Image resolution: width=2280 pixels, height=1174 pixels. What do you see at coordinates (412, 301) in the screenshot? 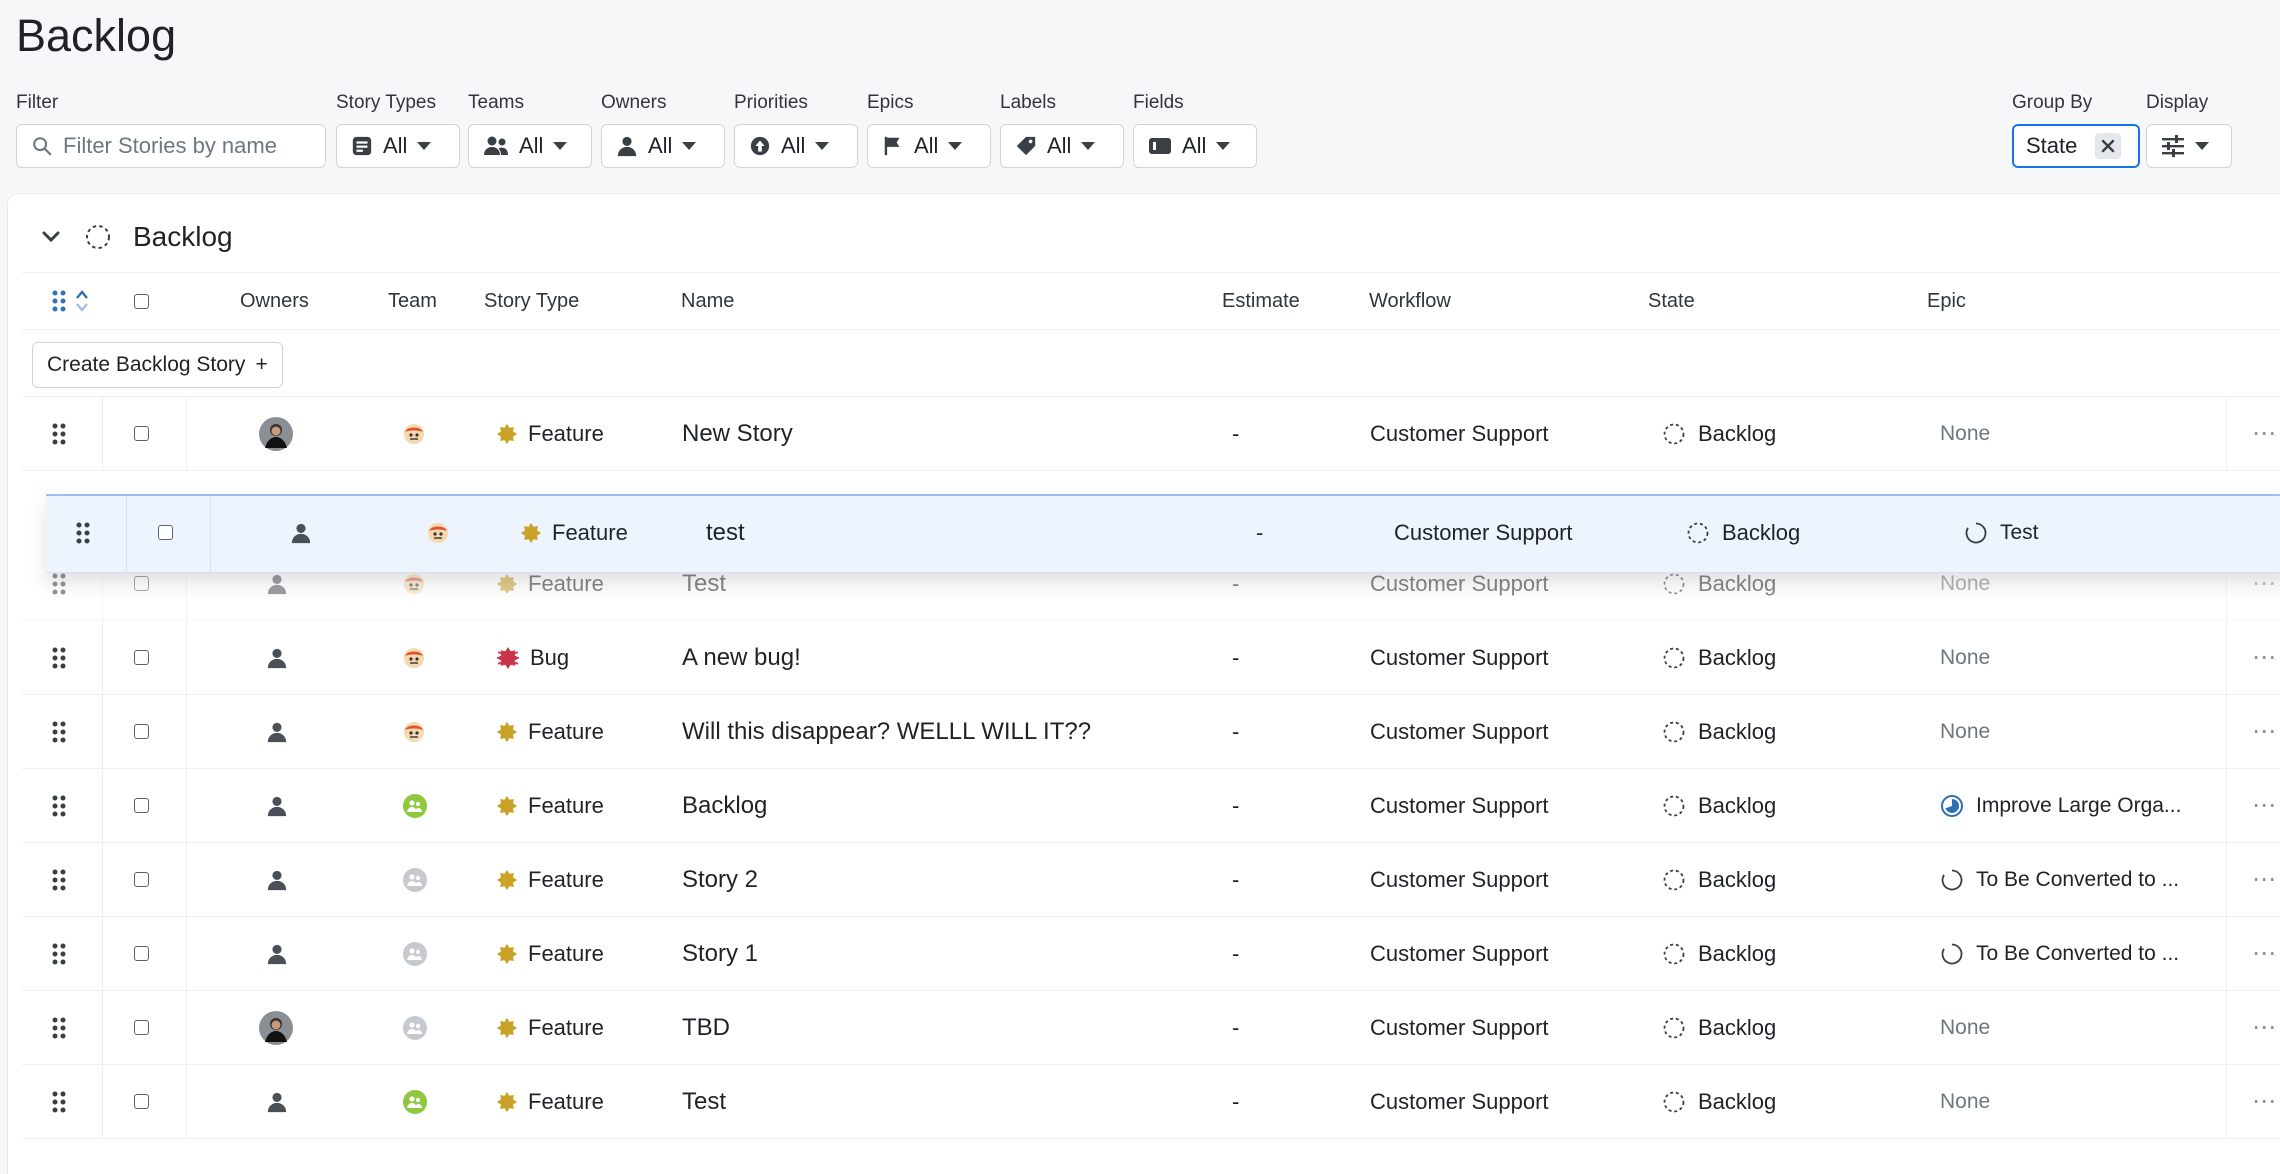
I see `header-team: Team` at bounding box center [412, 301].